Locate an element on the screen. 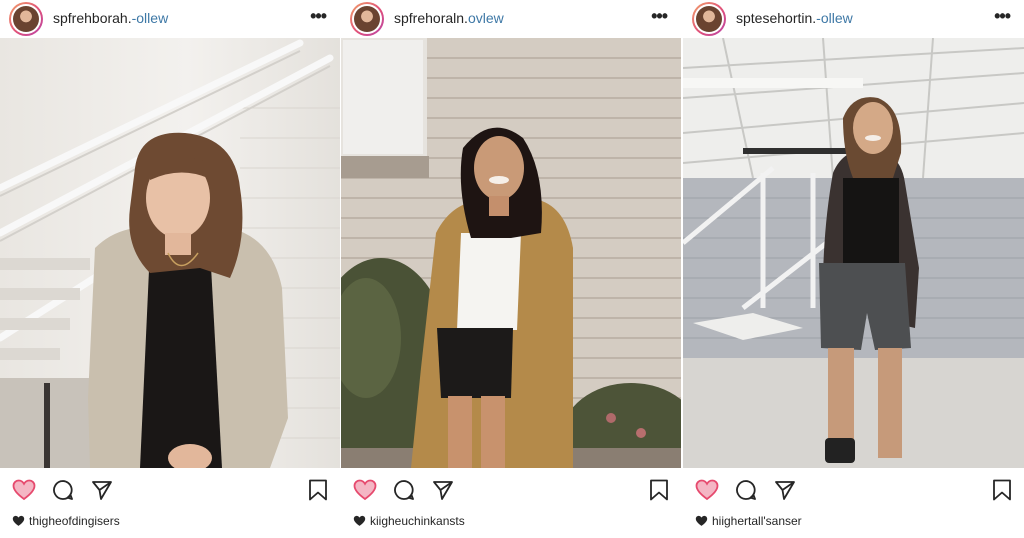 The width and height of the screenshot is (1024, 538). username-text: spfrehborah. is located at coordinates (92, 18).